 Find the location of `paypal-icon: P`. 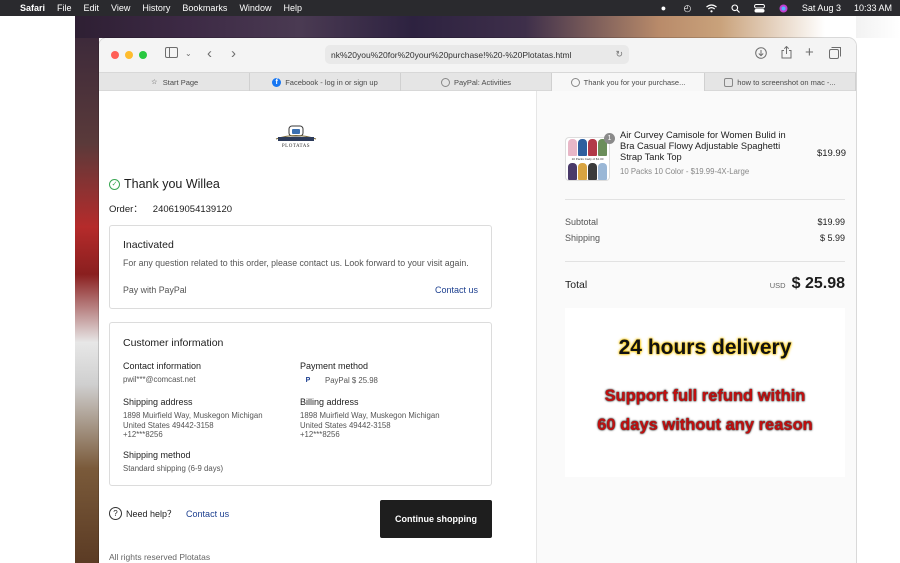

paypal-icon: P is located at coordinates (308, 380).